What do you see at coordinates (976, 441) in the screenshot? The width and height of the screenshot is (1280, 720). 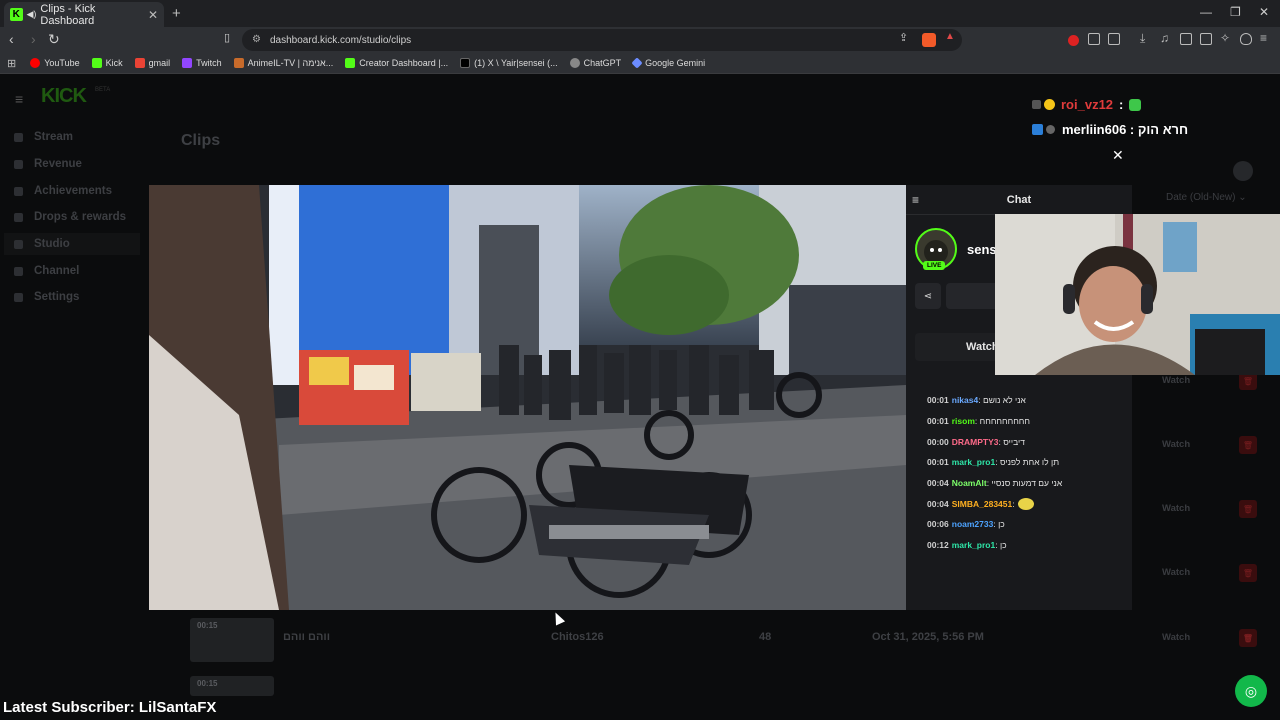 I see `chat-message: 00:00 DRAMPTY3: דיבייס` at bounding box center [976, 441].